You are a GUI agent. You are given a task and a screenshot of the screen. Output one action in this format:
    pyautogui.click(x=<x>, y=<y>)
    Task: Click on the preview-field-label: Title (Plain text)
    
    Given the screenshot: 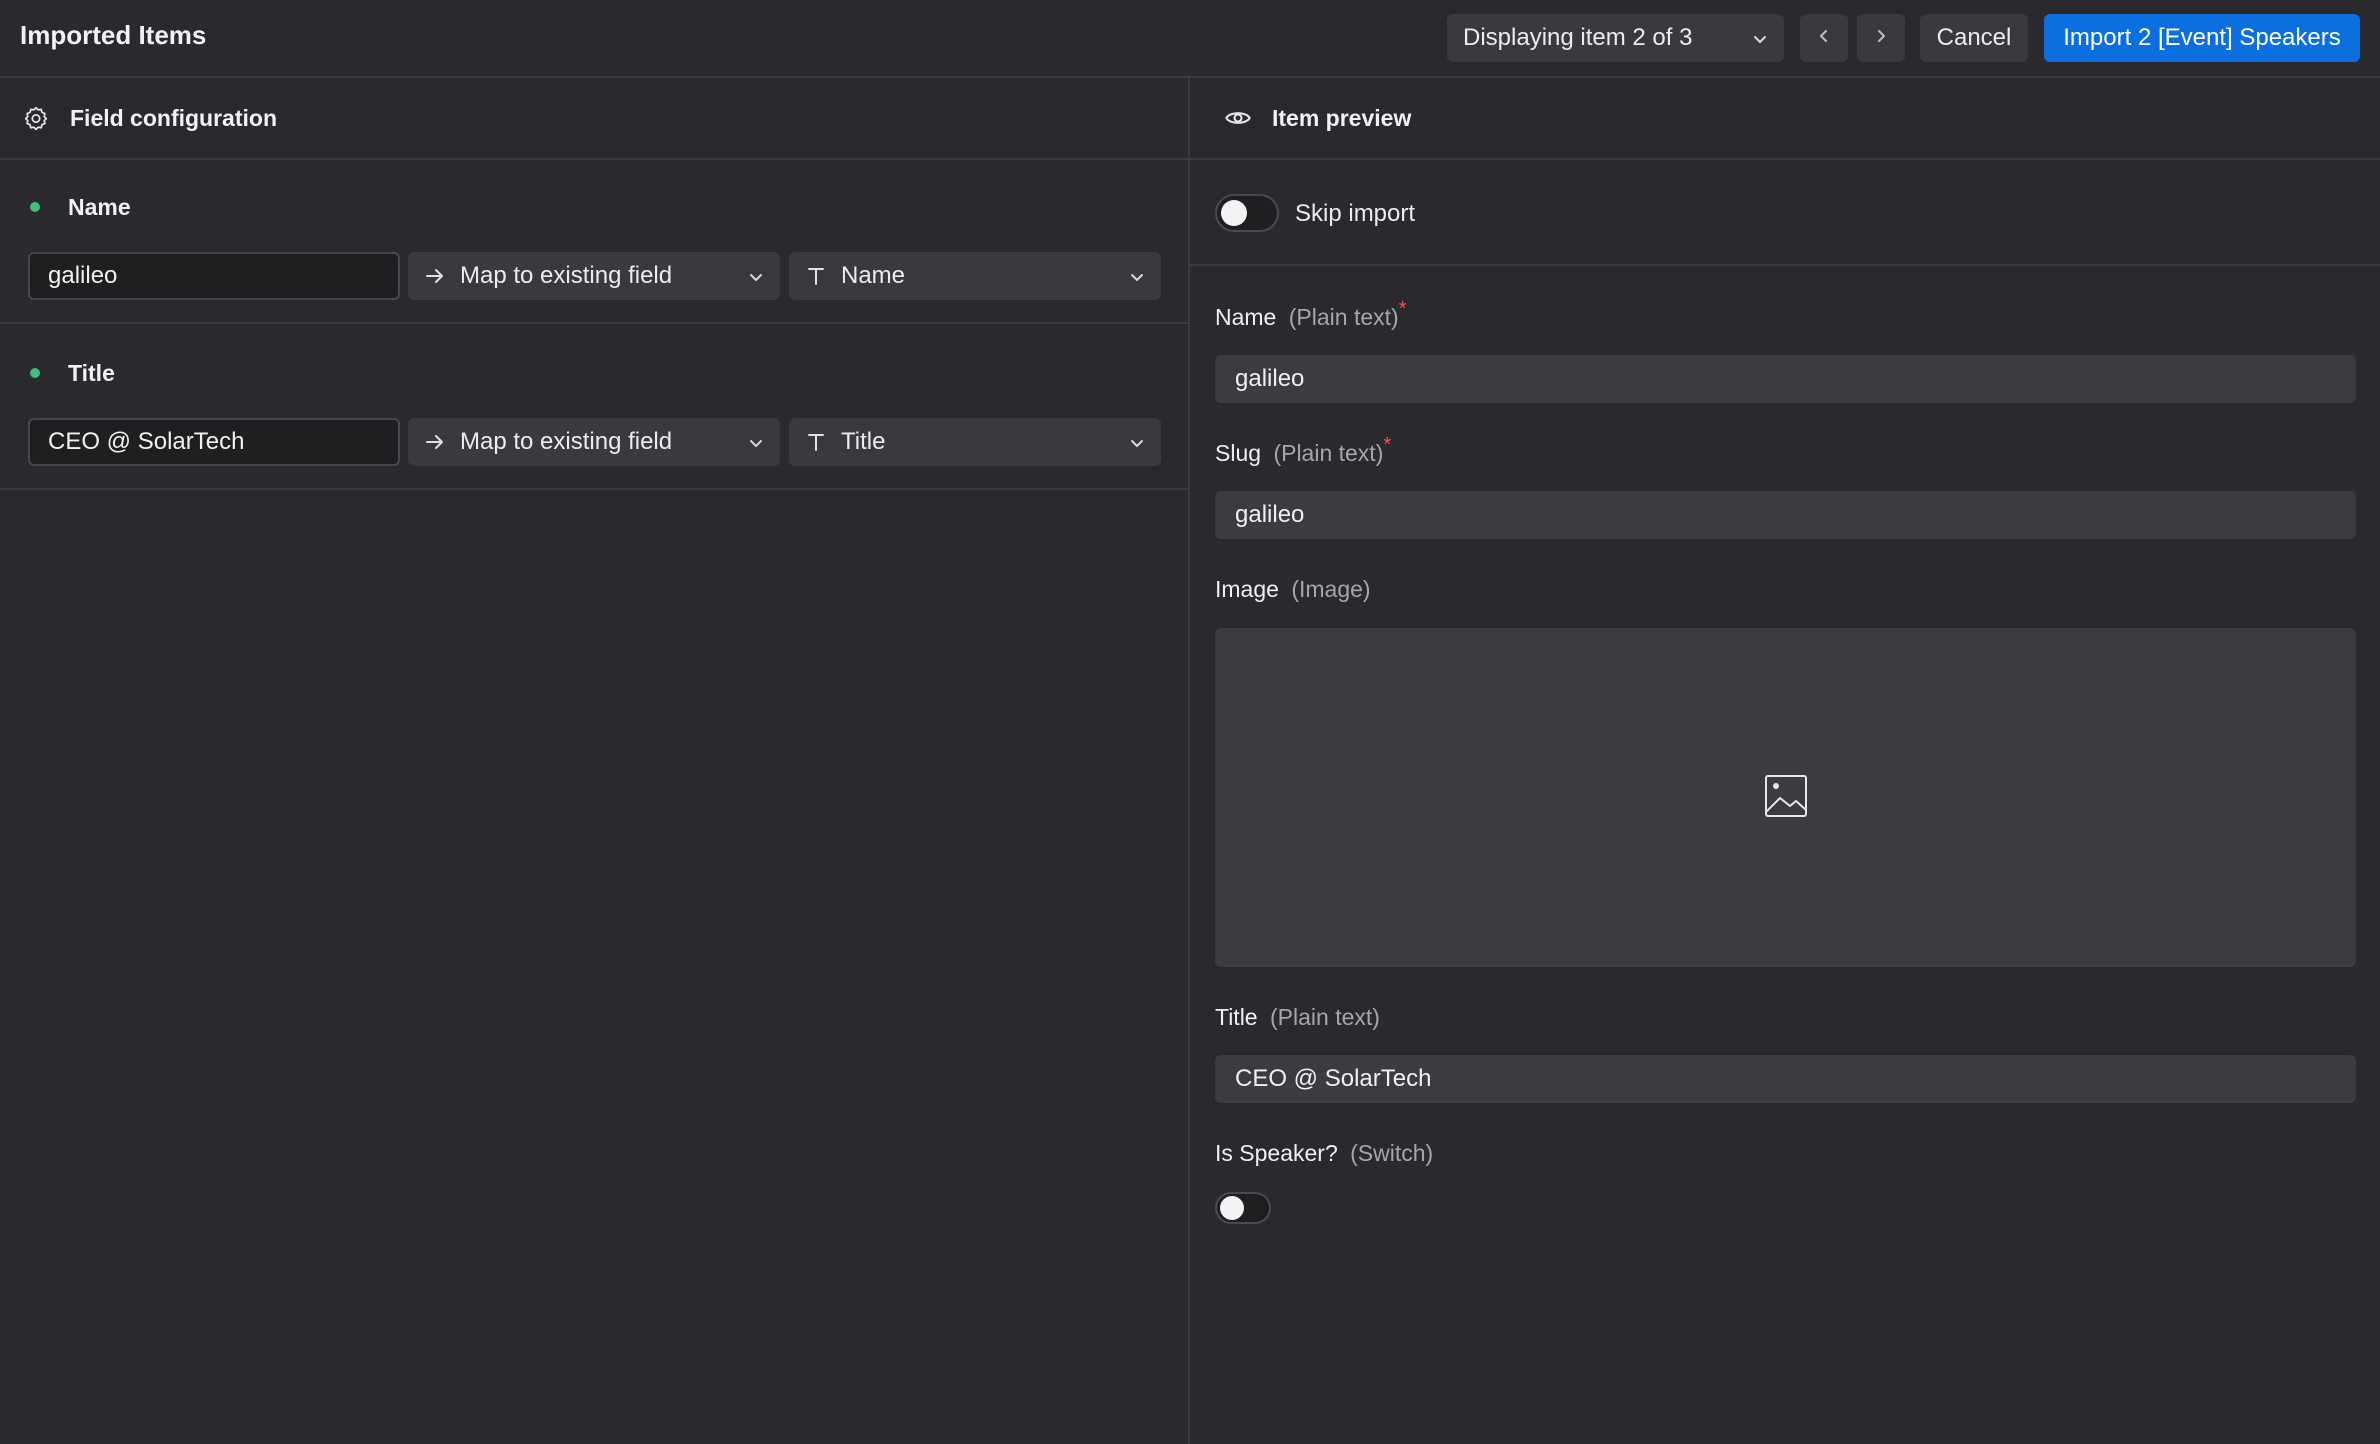 What is the action you would take?
    pyautogui.click(x=1297, y=1017)
    